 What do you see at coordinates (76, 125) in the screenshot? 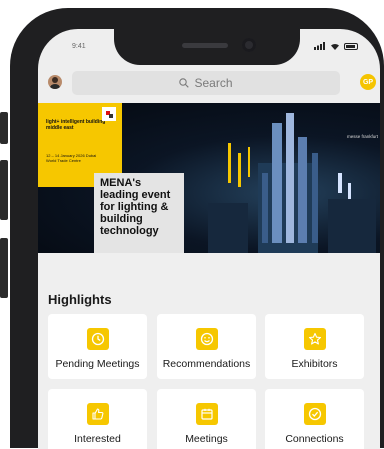
I see `banner-brand: light+ intelligent building middle east` at bounding box center [76, 125].